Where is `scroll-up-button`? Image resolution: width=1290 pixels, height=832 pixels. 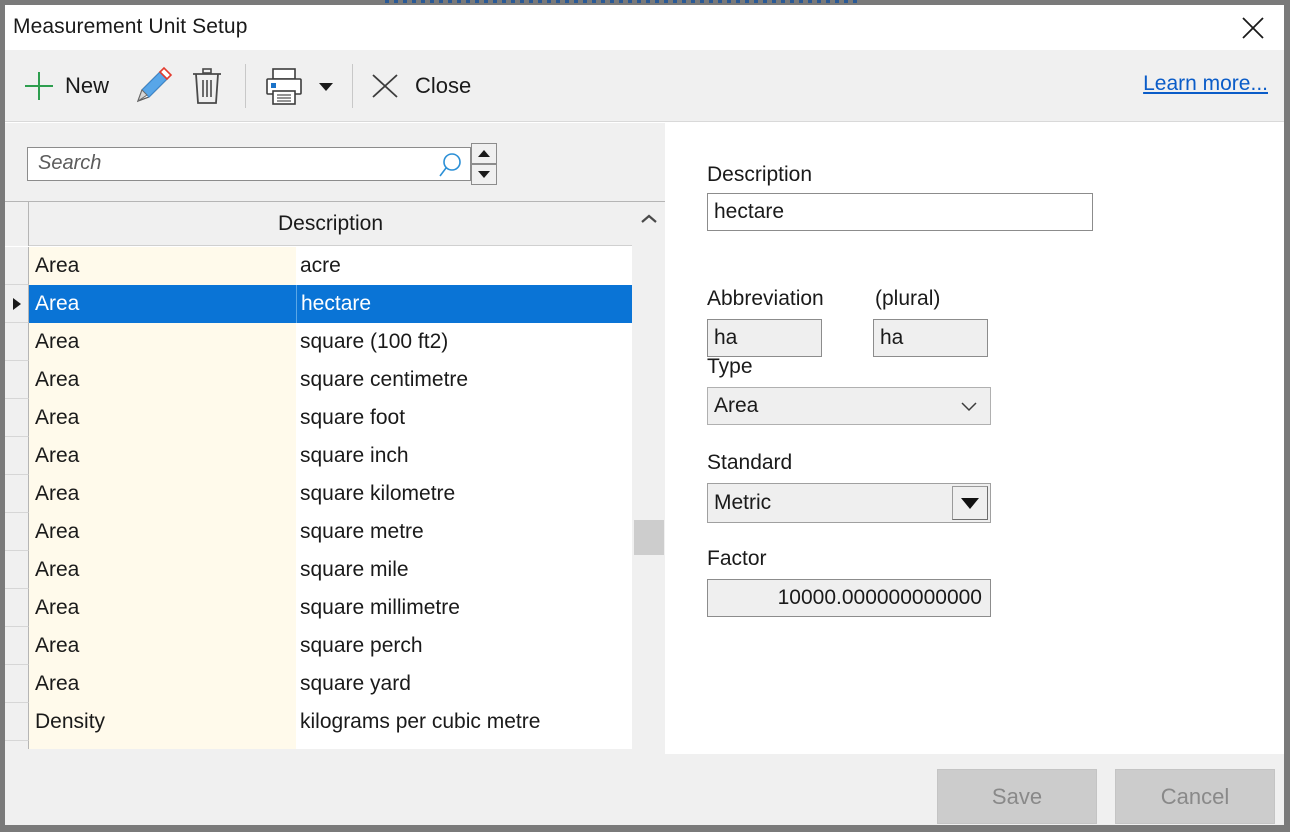
scroll-up-button is located at coordinates (648, 219).